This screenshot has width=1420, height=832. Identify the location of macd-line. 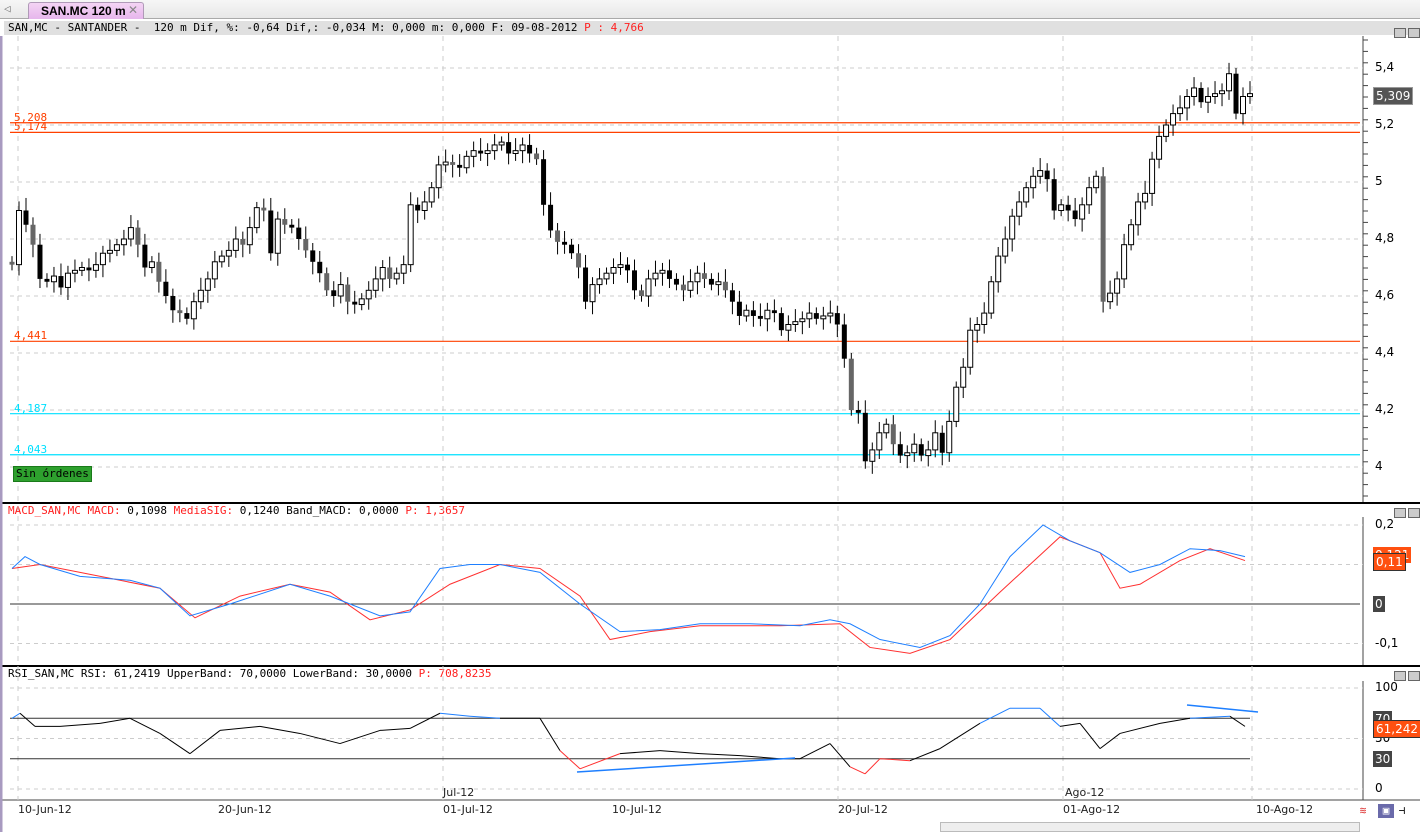
(628, 586).